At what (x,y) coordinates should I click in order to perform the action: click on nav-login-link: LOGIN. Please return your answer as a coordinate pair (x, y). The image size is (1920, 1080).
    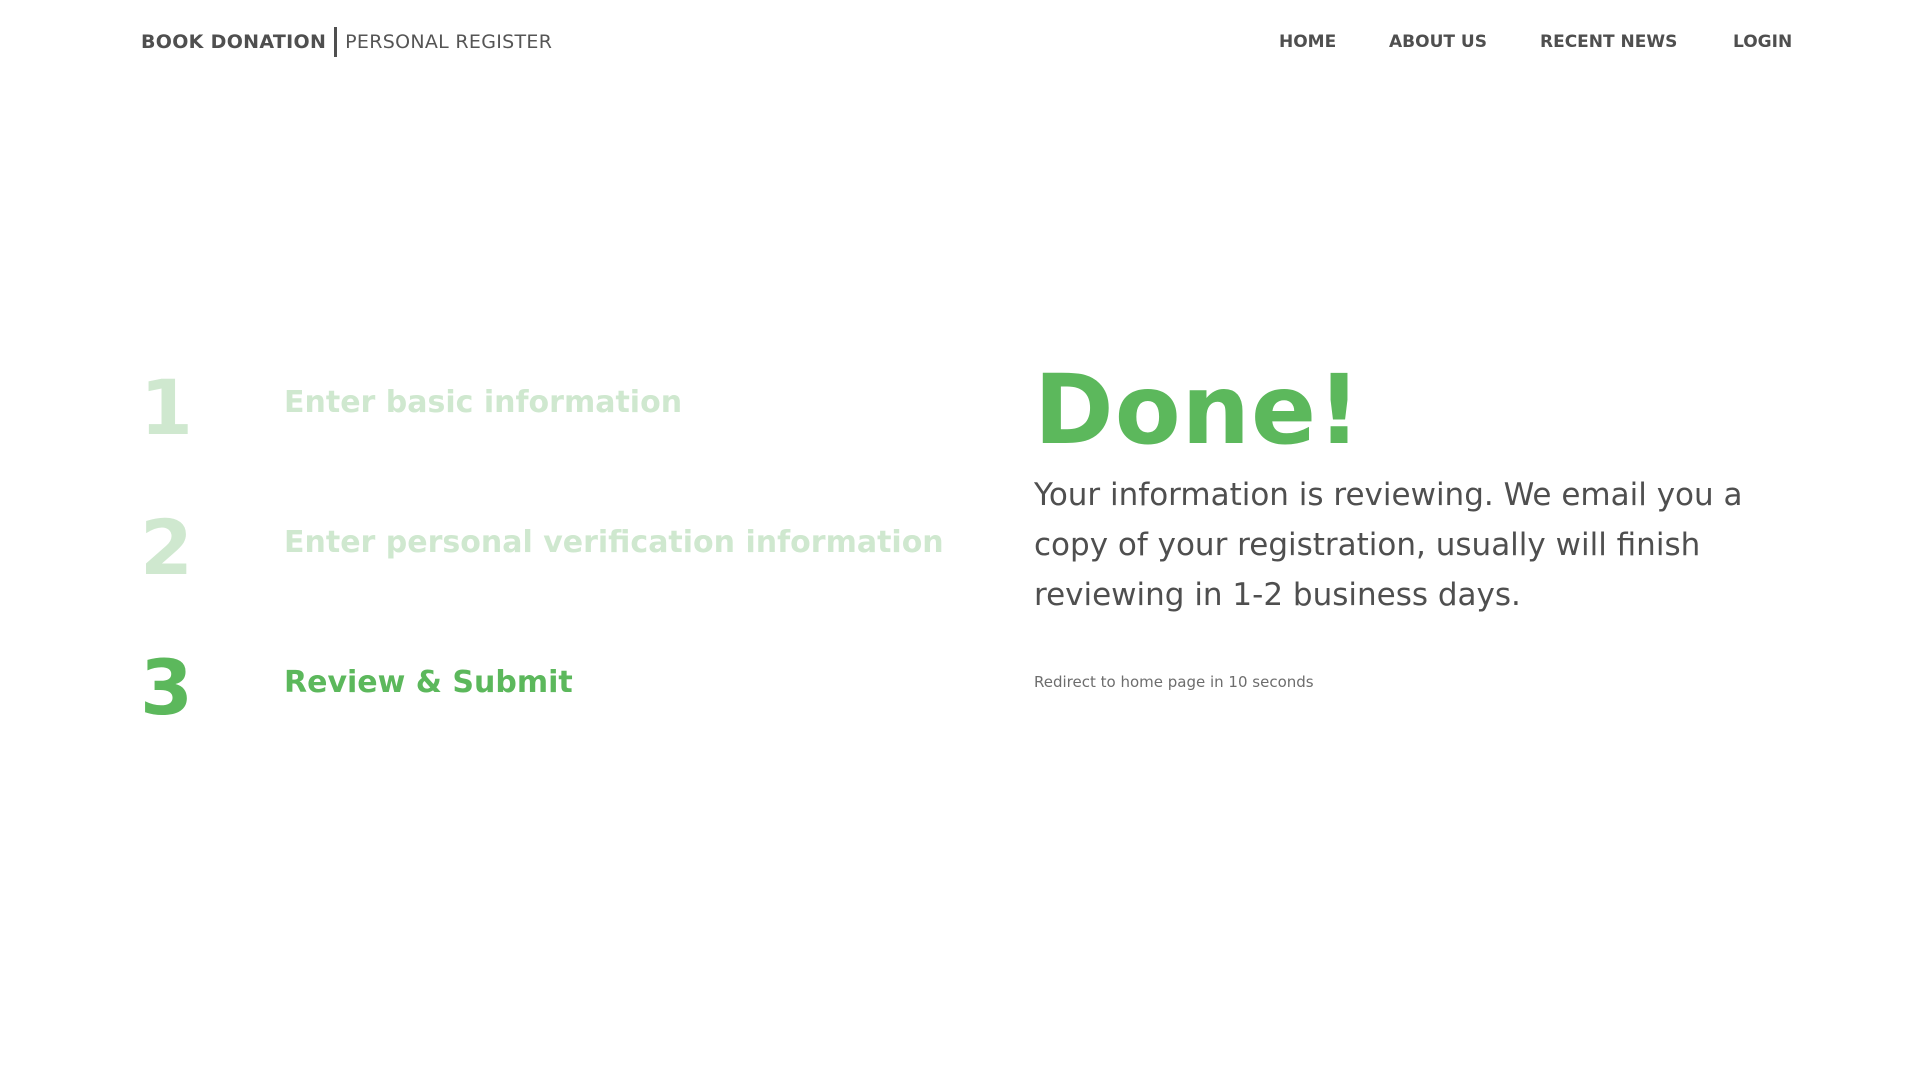
    Looking at the image, I should click on (1762, 42).